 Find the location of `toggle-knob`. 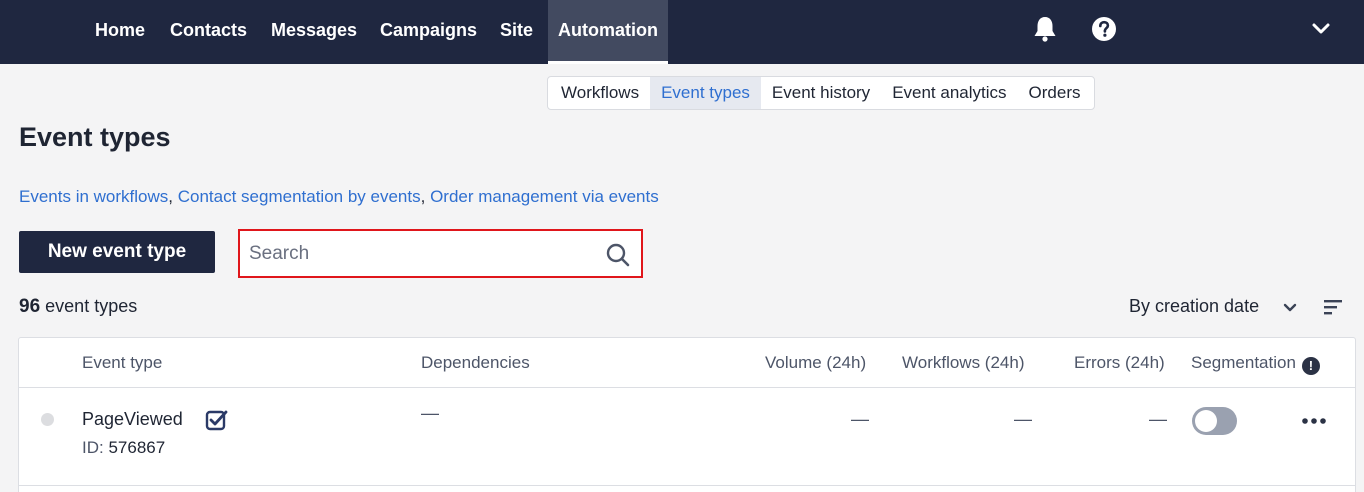

toggle-knob is located at coordinates (1206, 421).